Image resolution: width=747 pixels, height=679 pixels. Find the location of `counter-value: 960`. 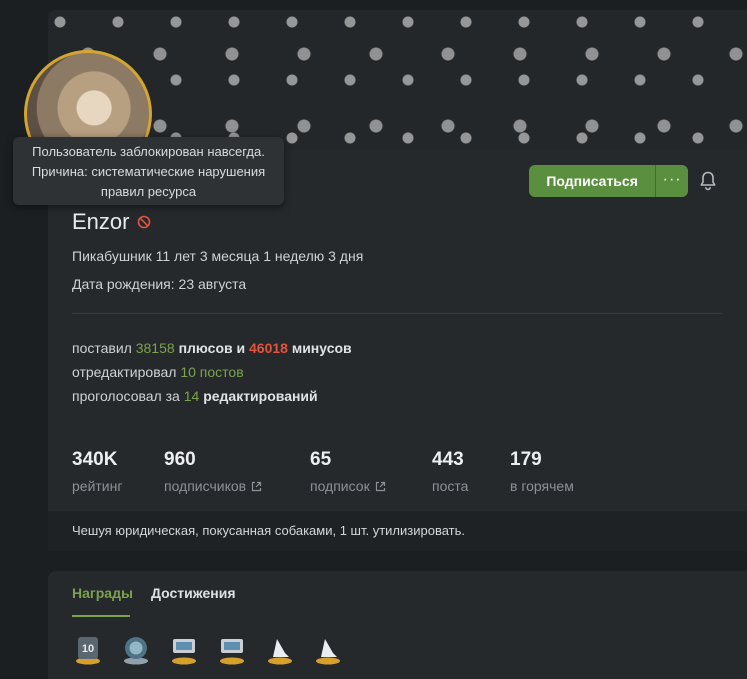

counter-value: 960 is located at coordinates (180, 459).